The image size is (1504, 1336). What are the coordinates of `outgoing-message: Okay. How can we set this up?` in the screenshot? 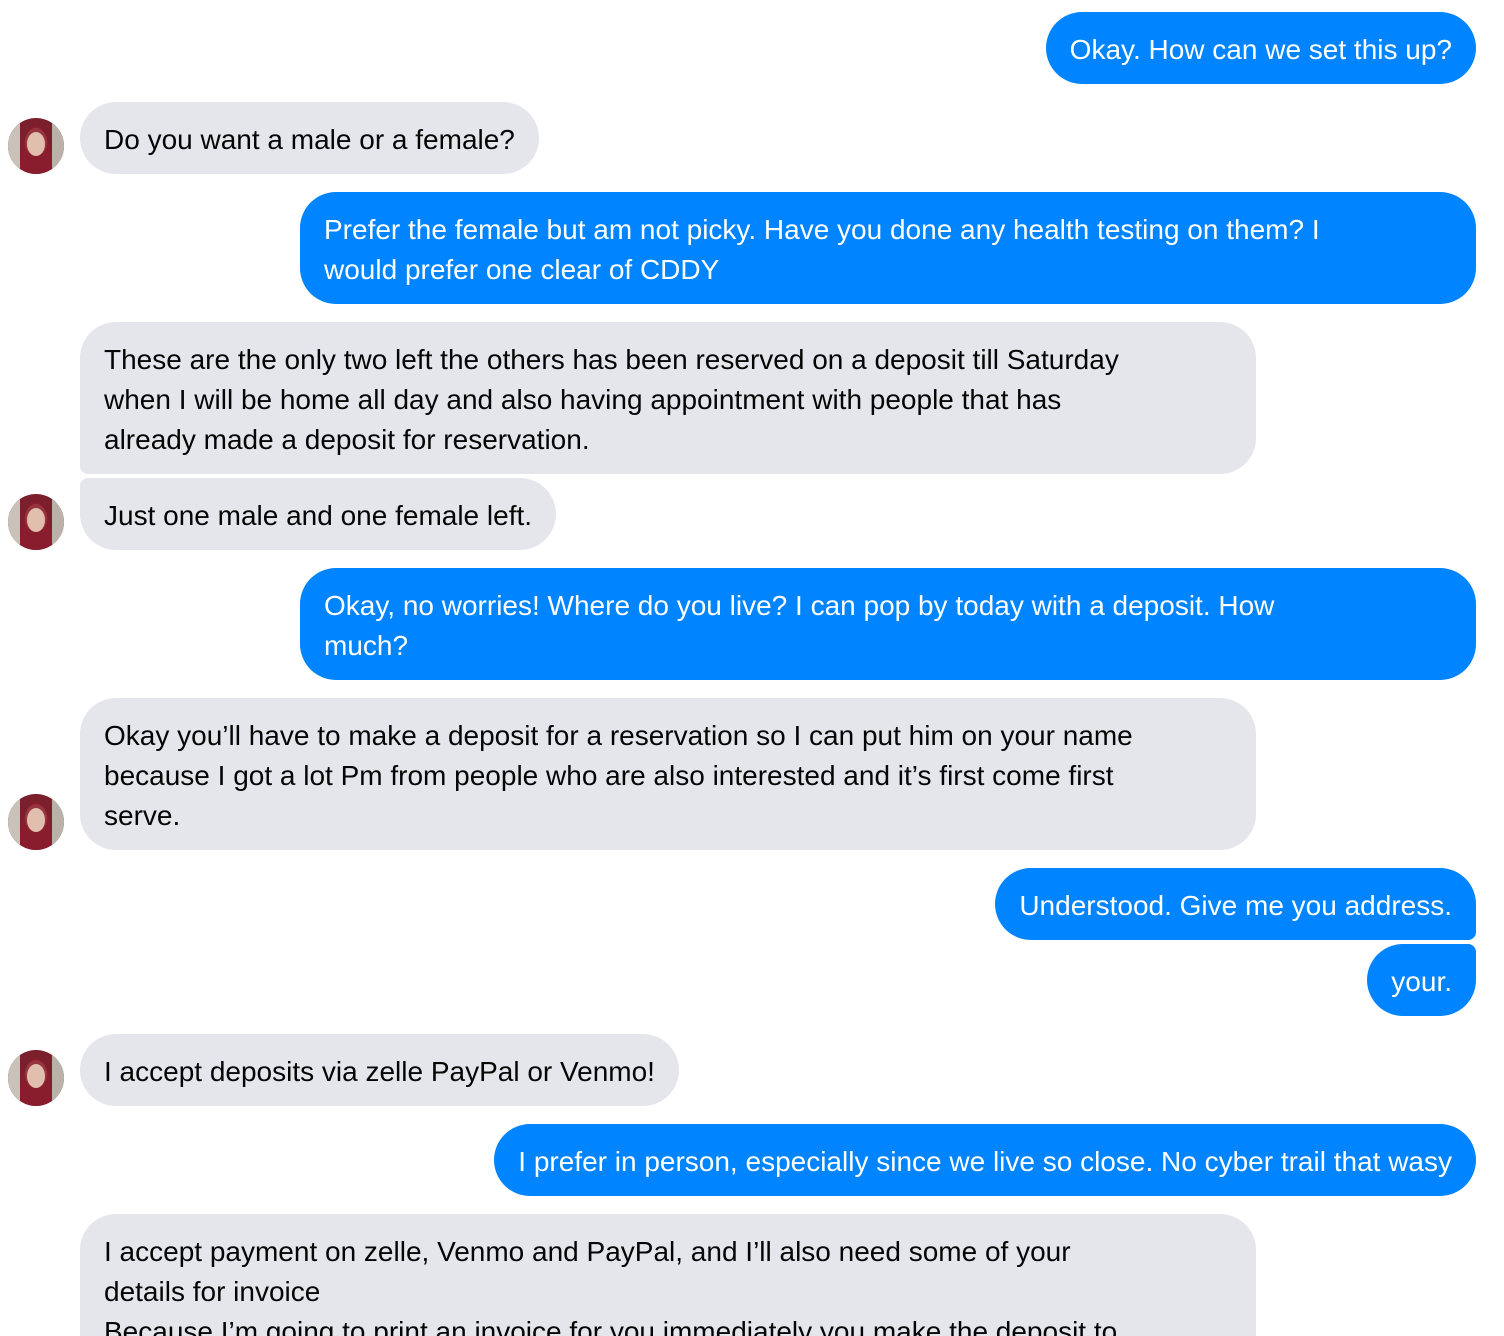 It's located at (1260, 48).